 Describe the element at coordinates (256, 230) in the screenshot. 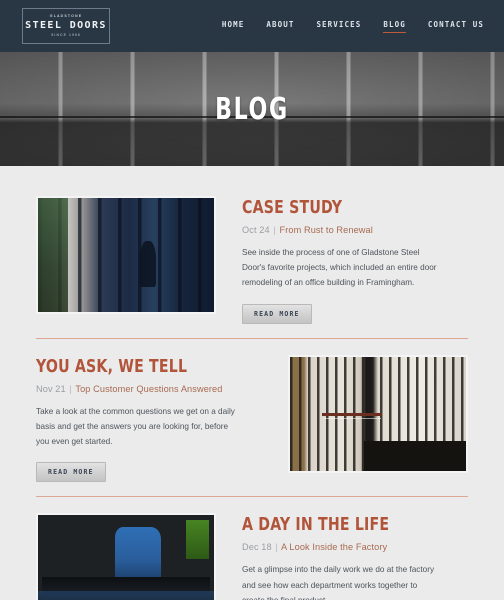

I see `post-date: Oct 24` at that location.